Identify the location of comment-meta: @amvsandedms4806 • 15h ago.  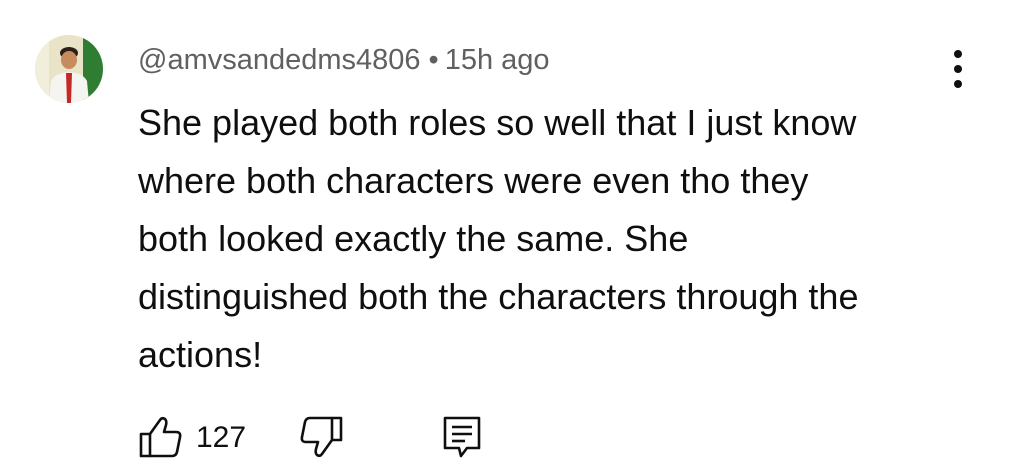
(344, 60).